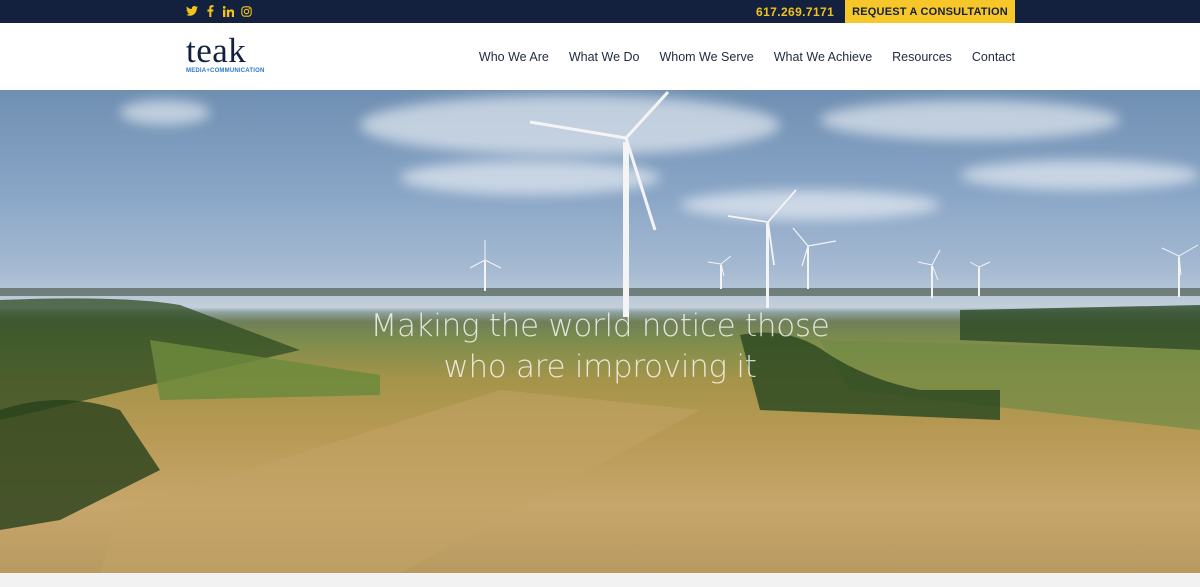 The width and height of the screenshot is (1200, 587). I want to click on nav-what-we-achieve: What We Achieve, so click(823, 57).